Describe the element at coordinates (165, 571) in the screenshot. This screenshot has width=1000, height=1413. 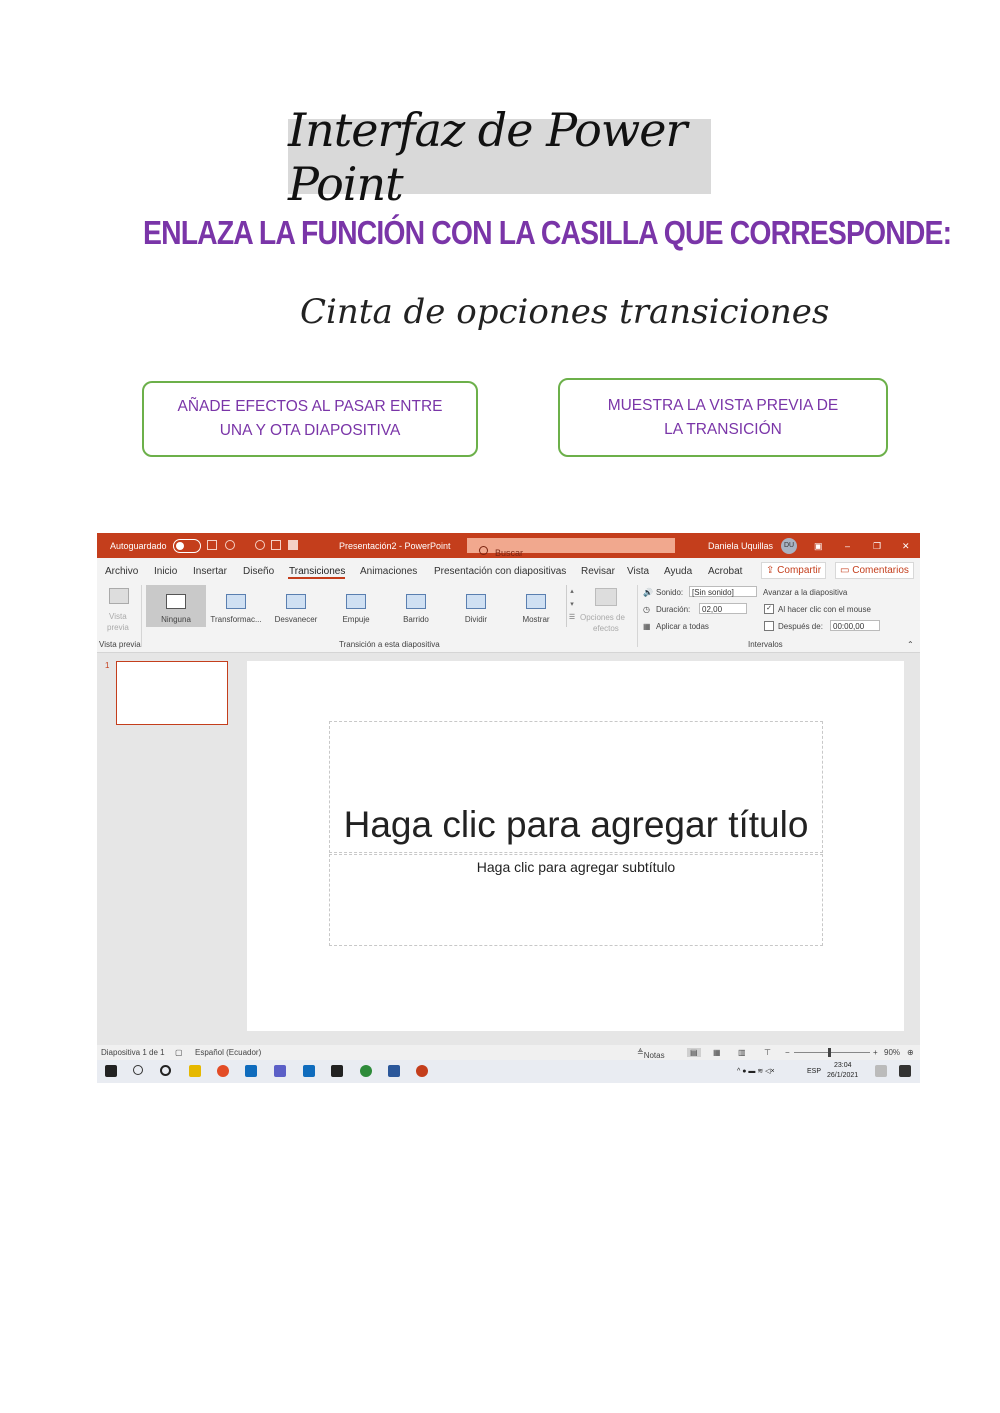
I see `tab-inicio: Inicio` at that location.